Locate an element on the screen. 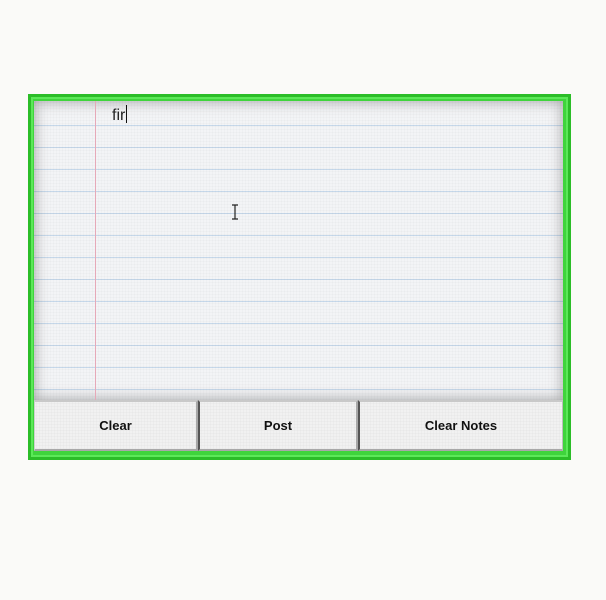 The height and width of the screenshot is (600, 606). margin-line is located at coordinates (95, 250).